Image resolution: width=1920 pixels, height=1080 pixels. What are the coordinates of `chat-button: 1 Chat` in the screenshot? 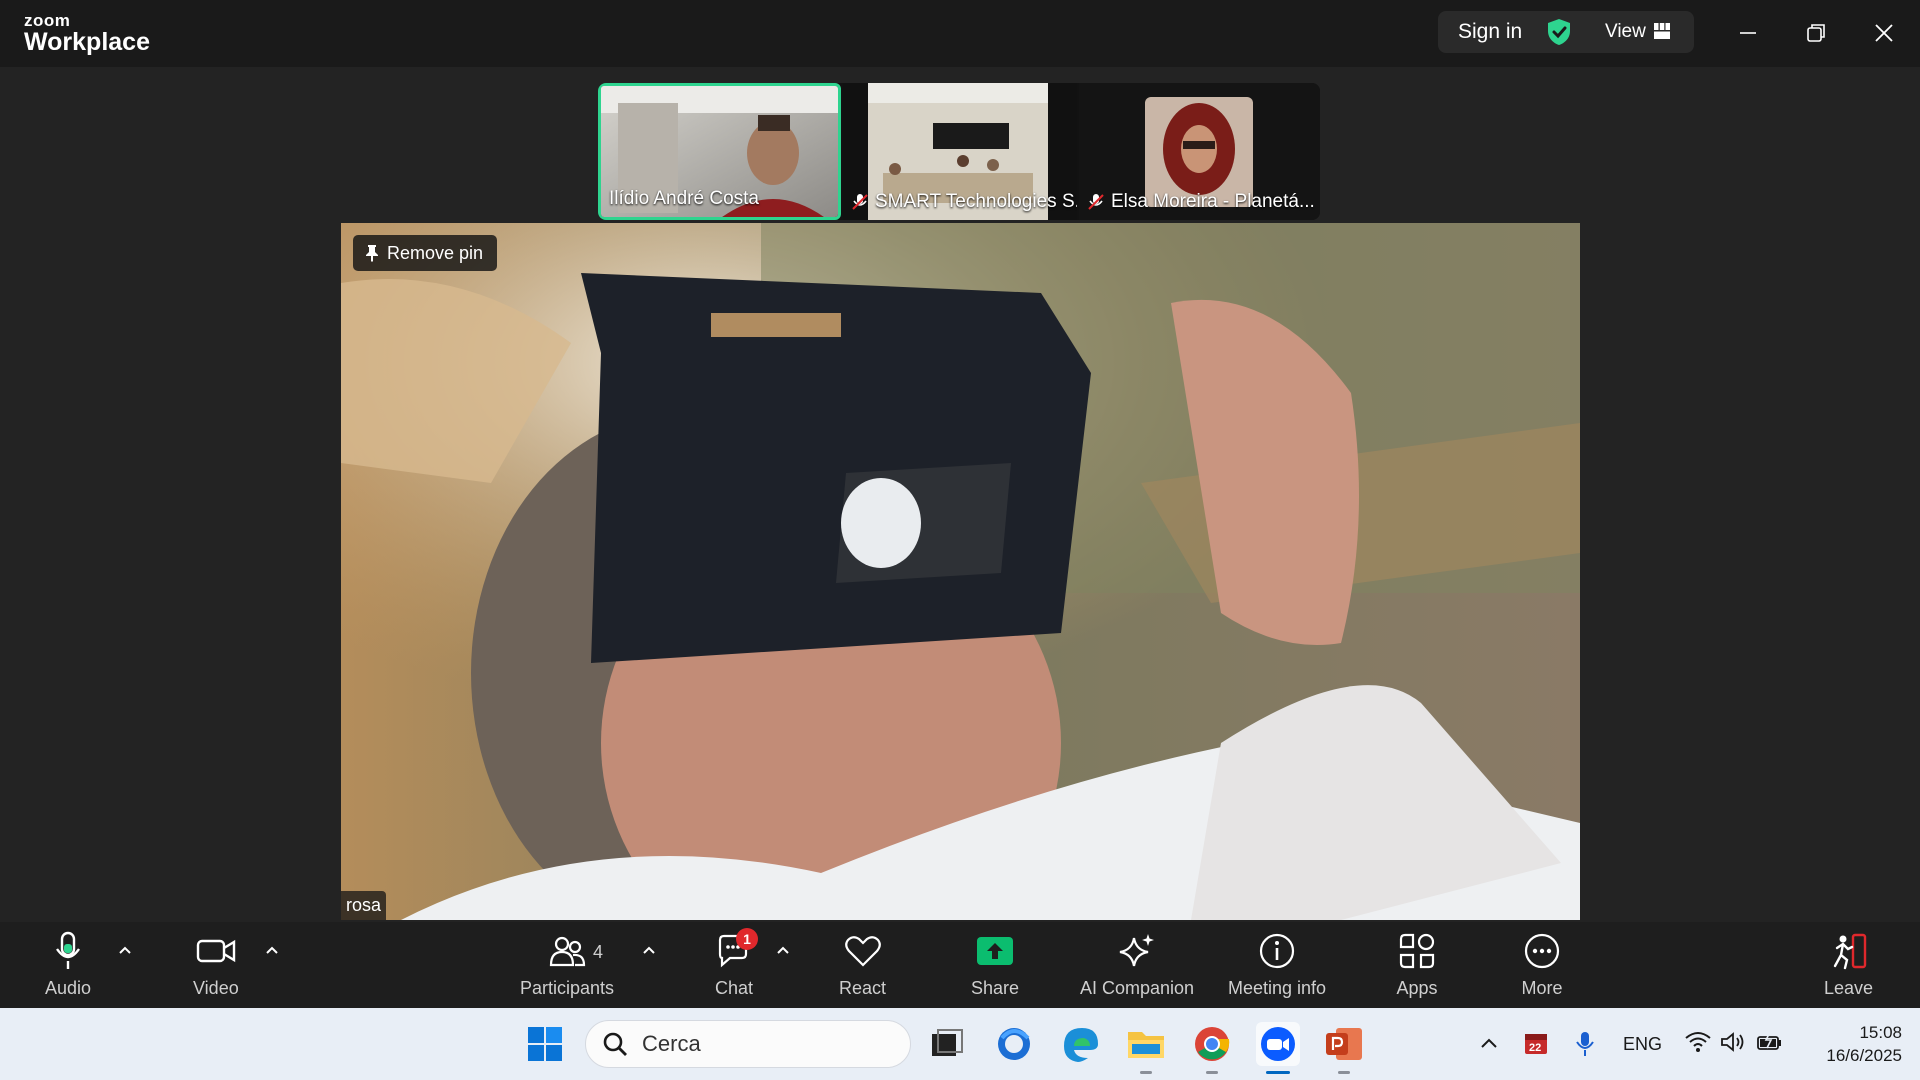 It's located at (735, 963).